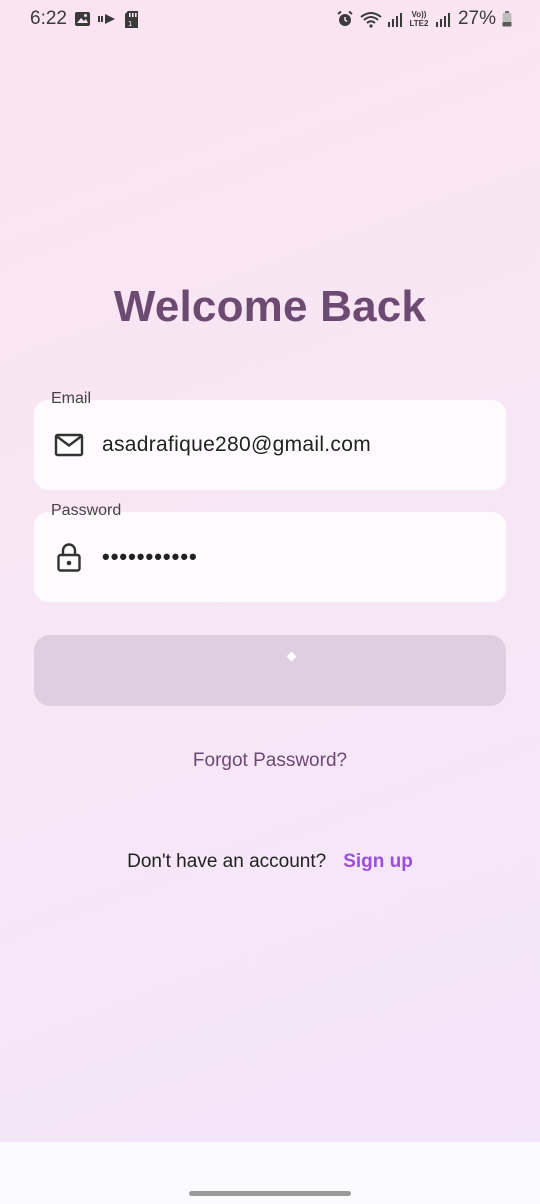 This screenshot has width=540, height=1204. I want to click on login-button, so click(270, 670).